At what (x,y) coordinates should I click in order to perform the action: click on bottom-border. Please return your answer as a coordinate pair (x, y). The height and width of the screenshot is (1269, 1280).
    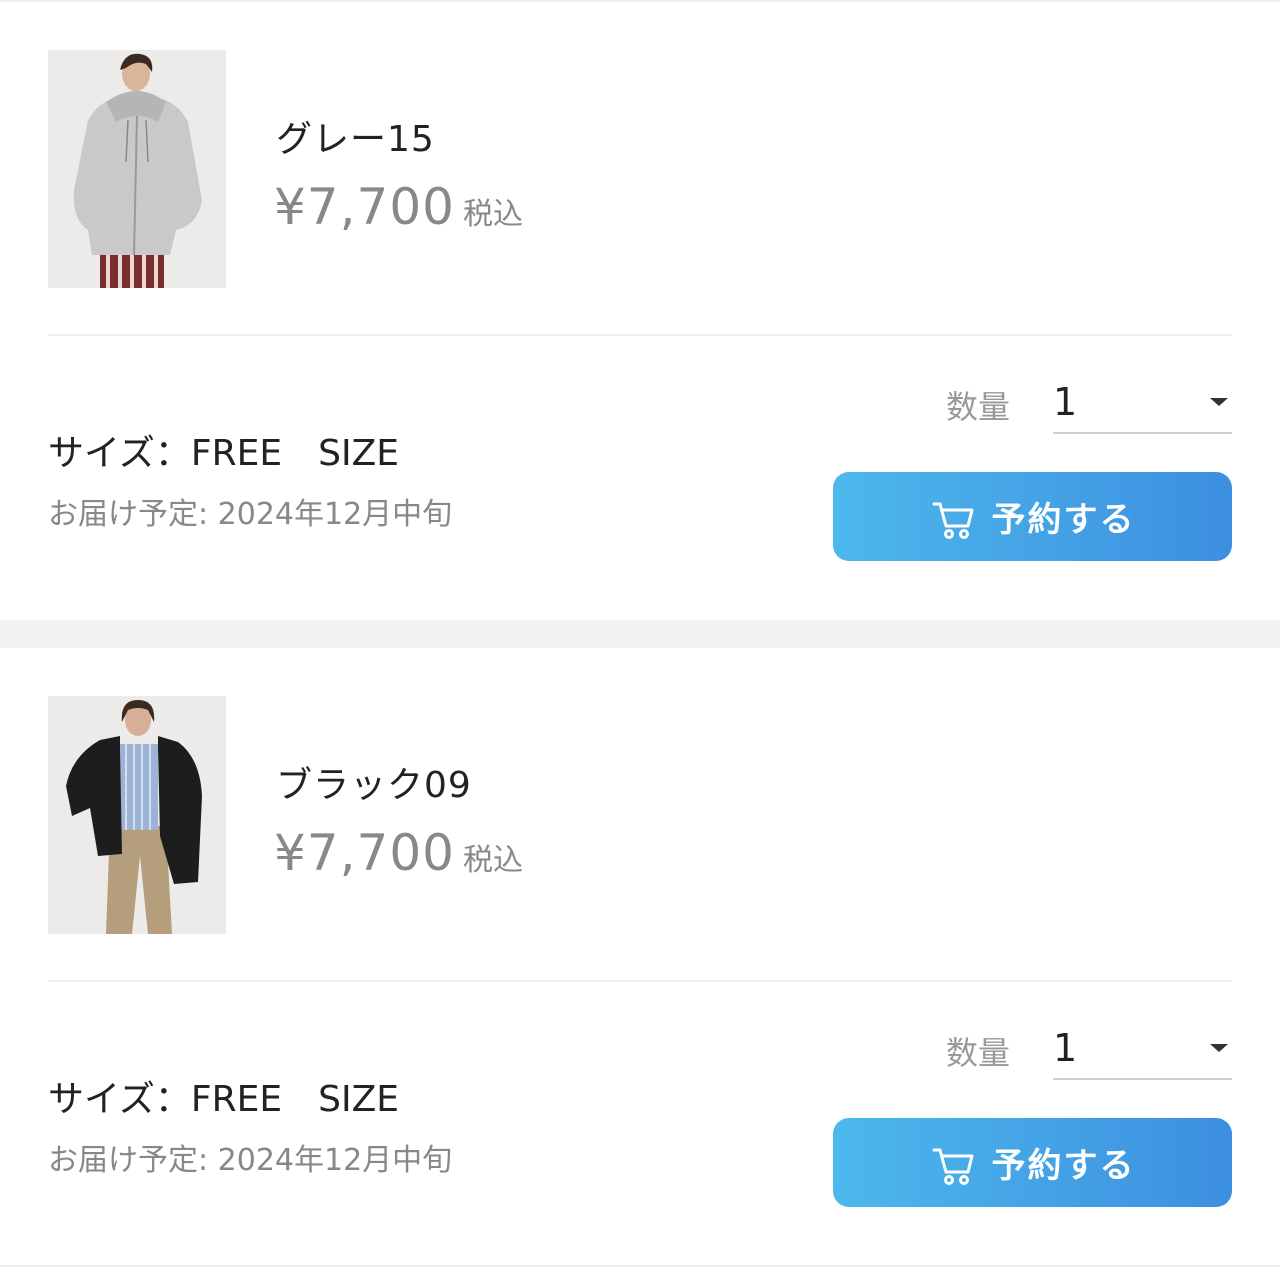
    Looking at the image, I should click on (640, 1266).